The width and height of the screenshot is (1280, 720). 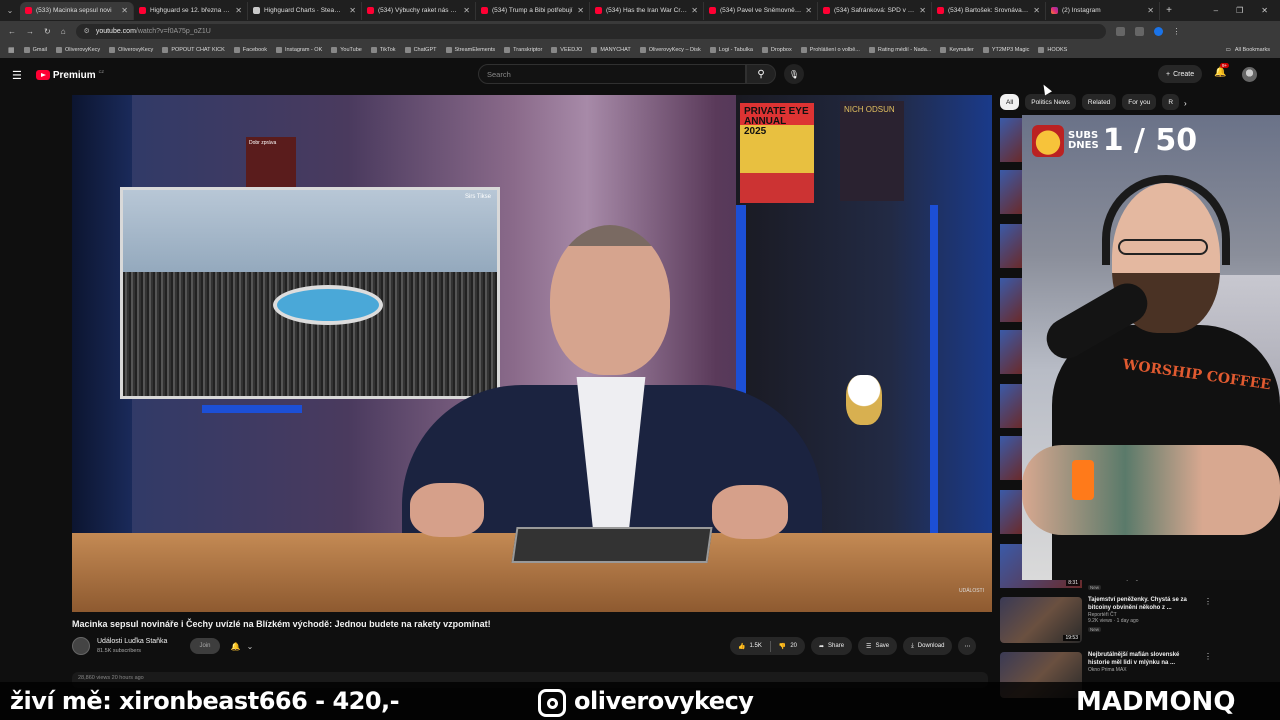 I want to click on bookmark-item: VEEDJO, so click(x=566, y=49).